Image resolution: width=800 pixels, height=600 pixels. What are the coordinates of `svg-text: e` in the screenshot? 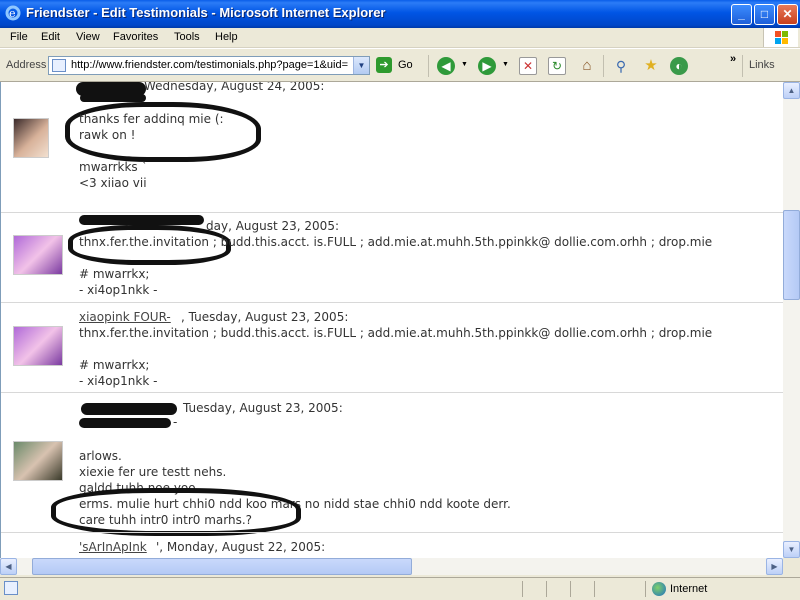 It's located at (12, 13).